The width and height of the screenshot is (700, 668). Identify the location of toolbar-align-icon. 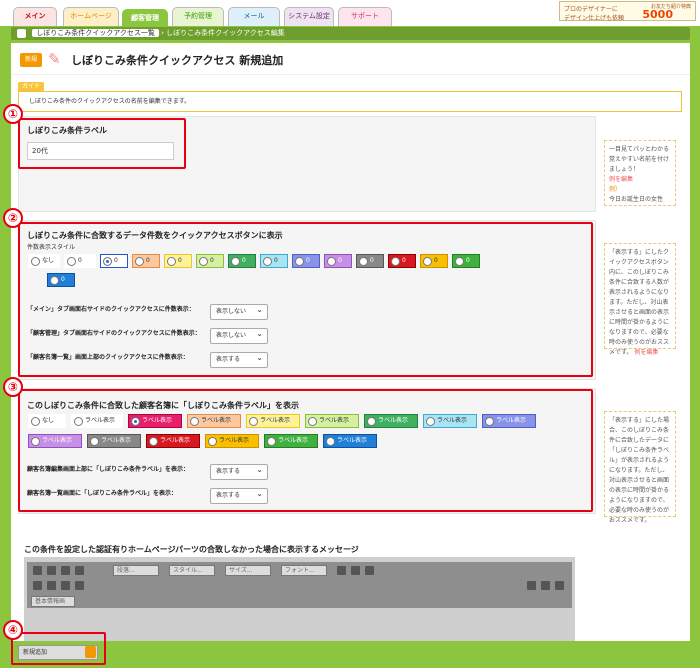
(369, 570).